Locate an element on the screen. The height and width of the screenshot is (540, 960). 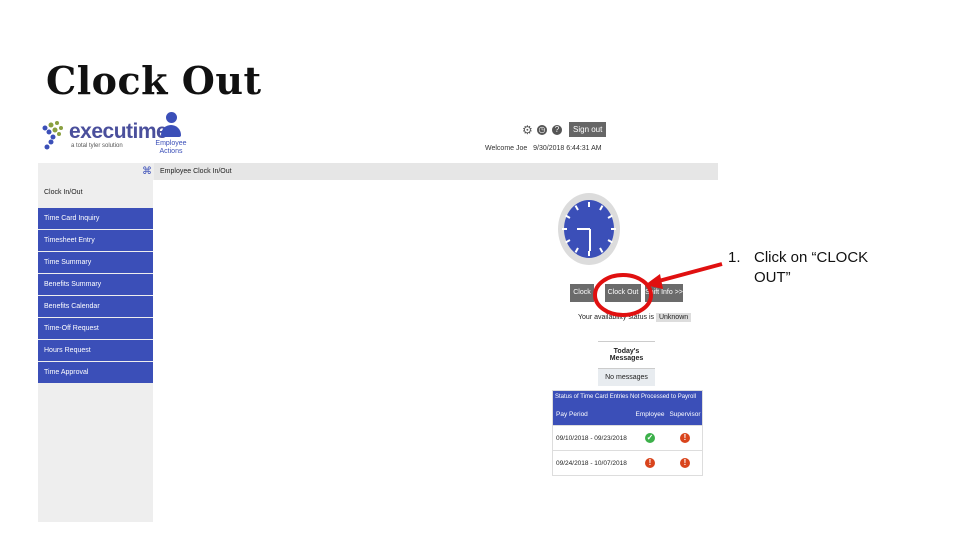
clock-in-button: Clock In is located at coordinates (582, 299).